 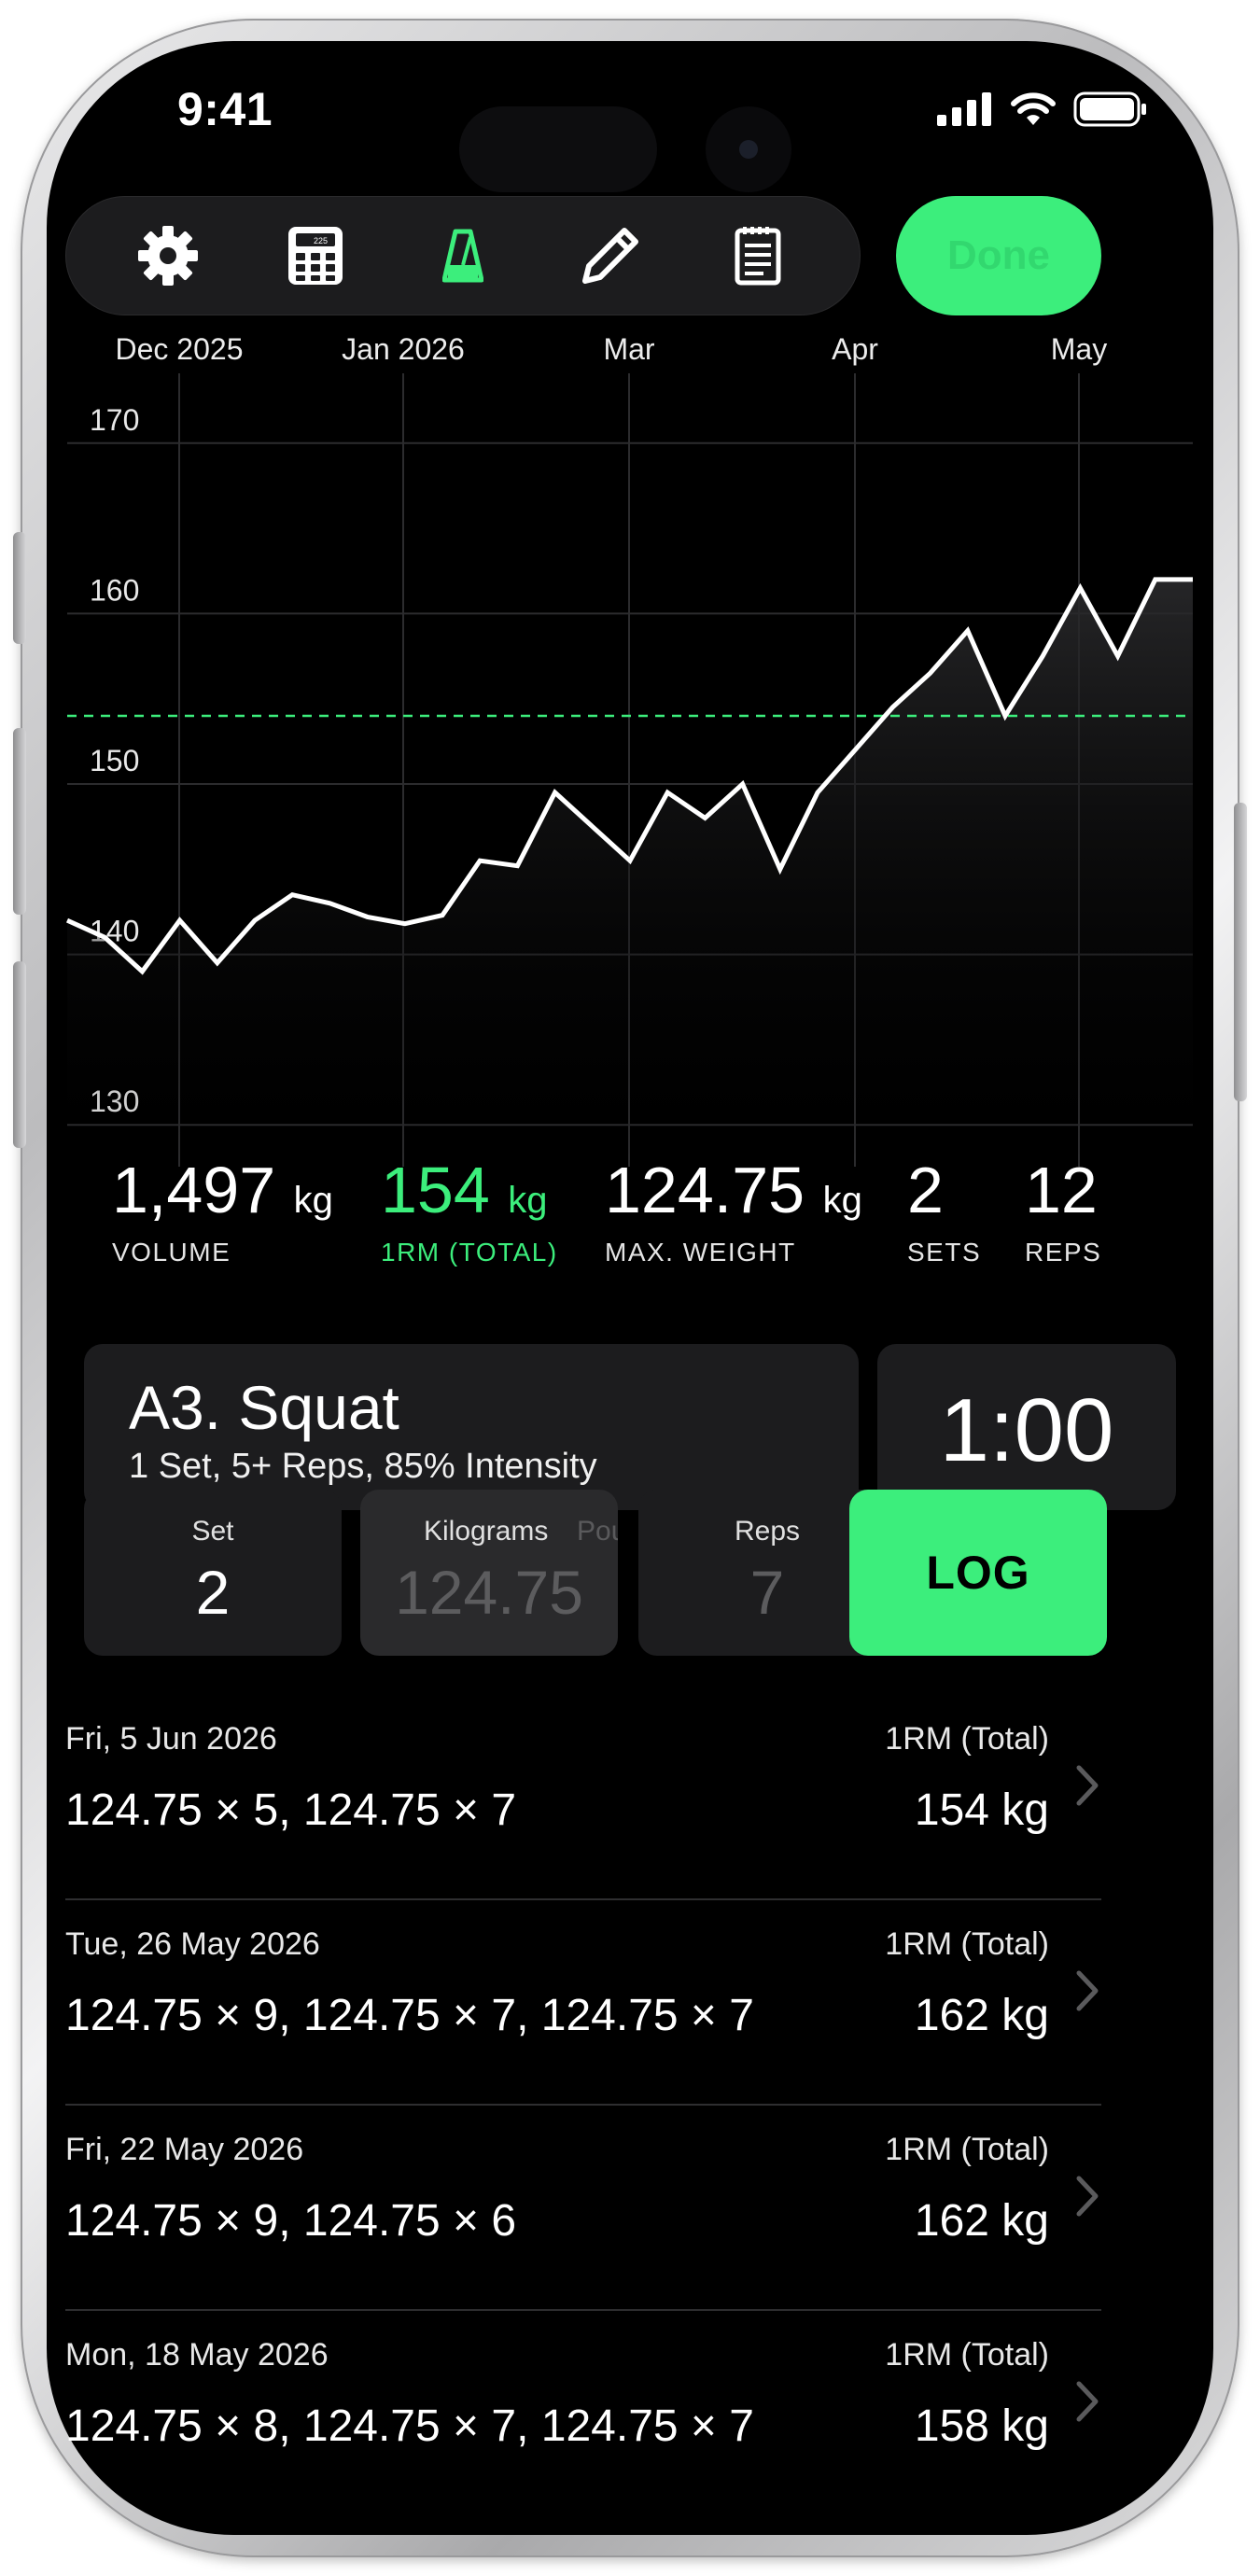 What do you see at coordinates (291, 1810) in the screenshot?
I see `history-sets: 124.75 × 5, 124.75 × 7` at bounding box center [291, 1810].